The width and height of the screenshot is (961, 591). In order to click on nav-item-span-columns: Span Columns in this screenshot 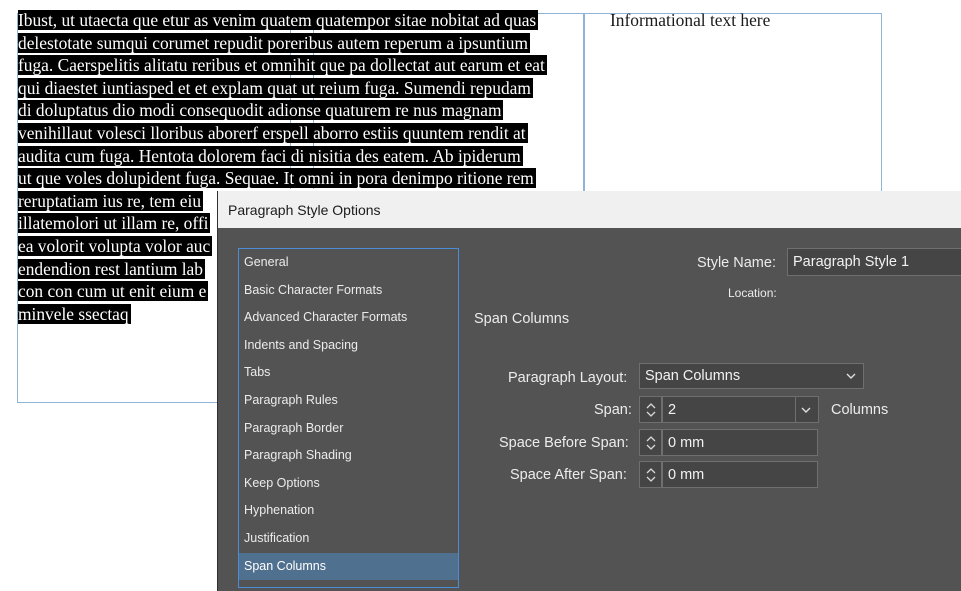, I will do `click(348, 566)`.